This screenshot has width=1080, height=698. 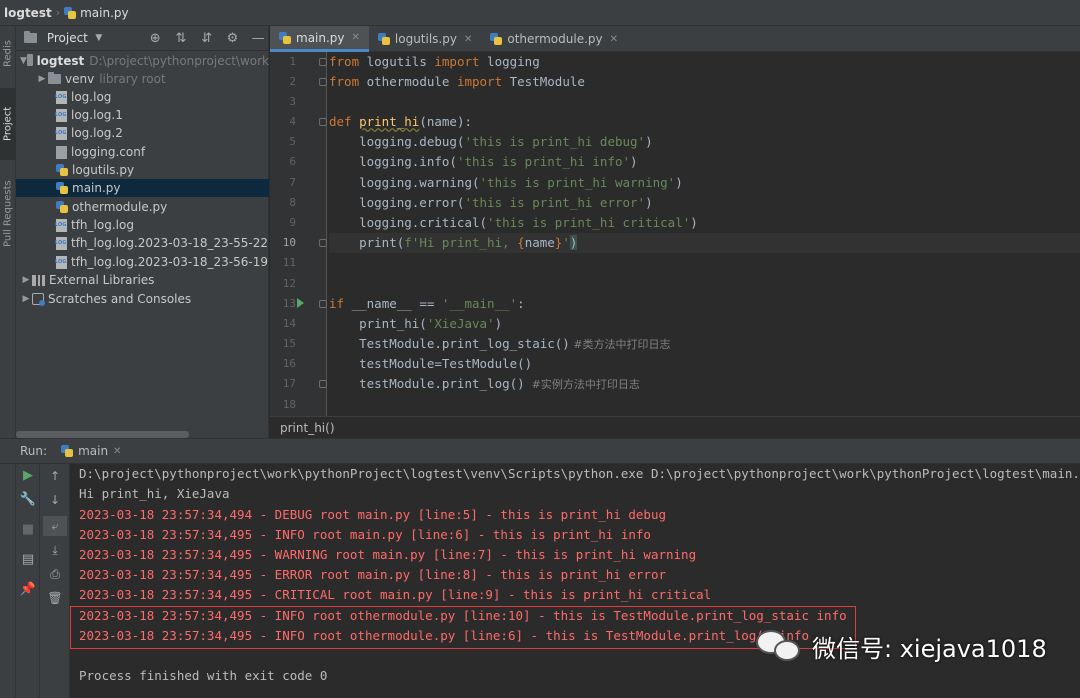 What do you see at coordinates (300, 303) in the screenshot?
I see `run-gutter-icon` at bounding box center [300, 303].